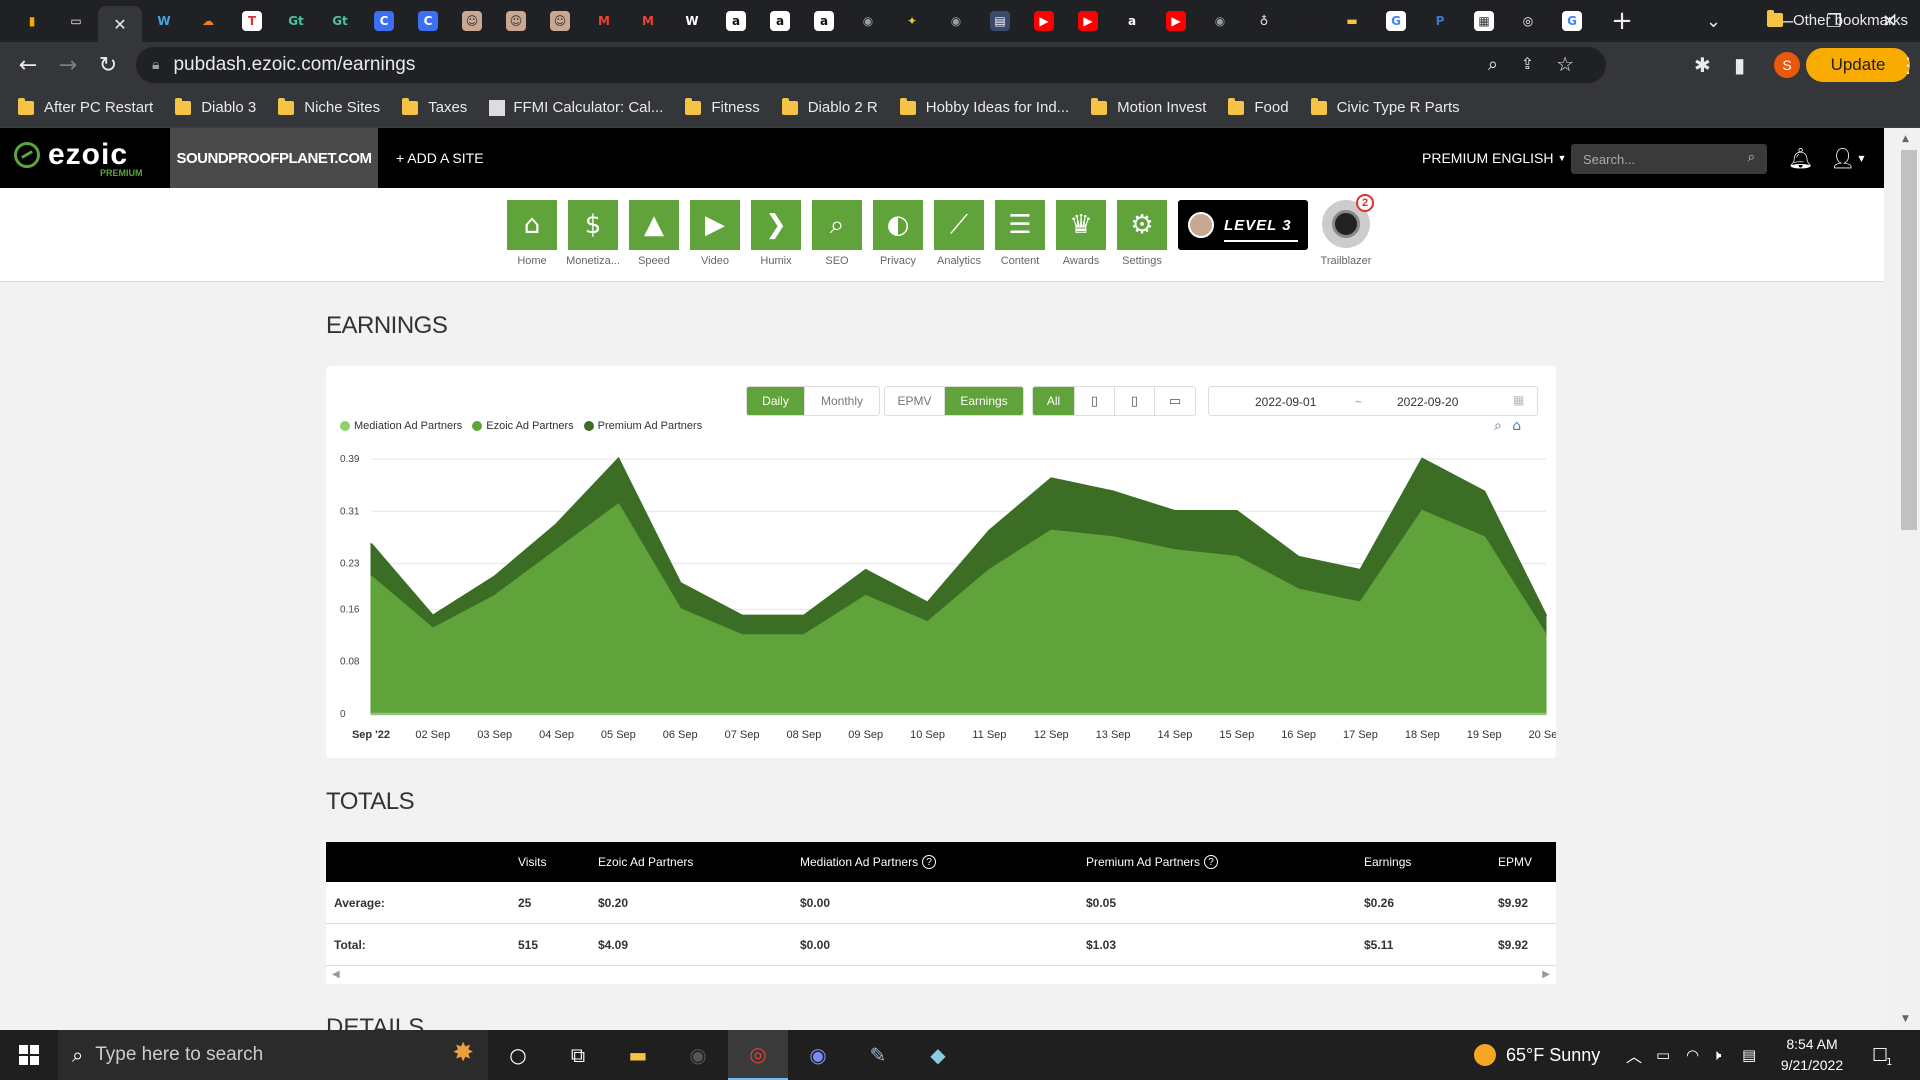 The height and width of the screenshot is (1080, 1920). Describe the element at coordinates (1142, 233) in the screenshot. I see `nav-settings: ⚙ Settings` at that location.